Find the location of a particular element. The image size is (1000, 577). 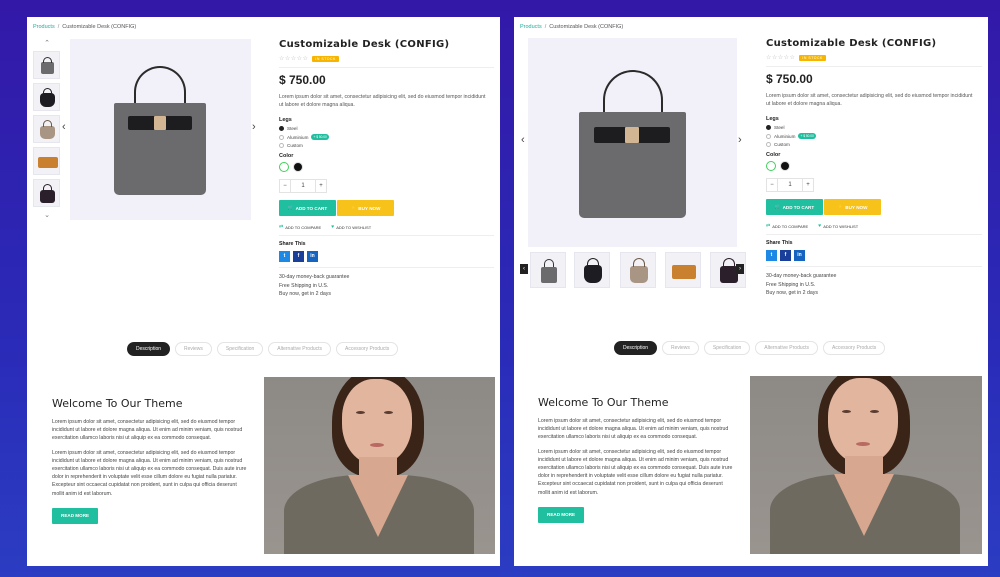

stock-badge: IN STOCK is located at coordinates (325, 58).